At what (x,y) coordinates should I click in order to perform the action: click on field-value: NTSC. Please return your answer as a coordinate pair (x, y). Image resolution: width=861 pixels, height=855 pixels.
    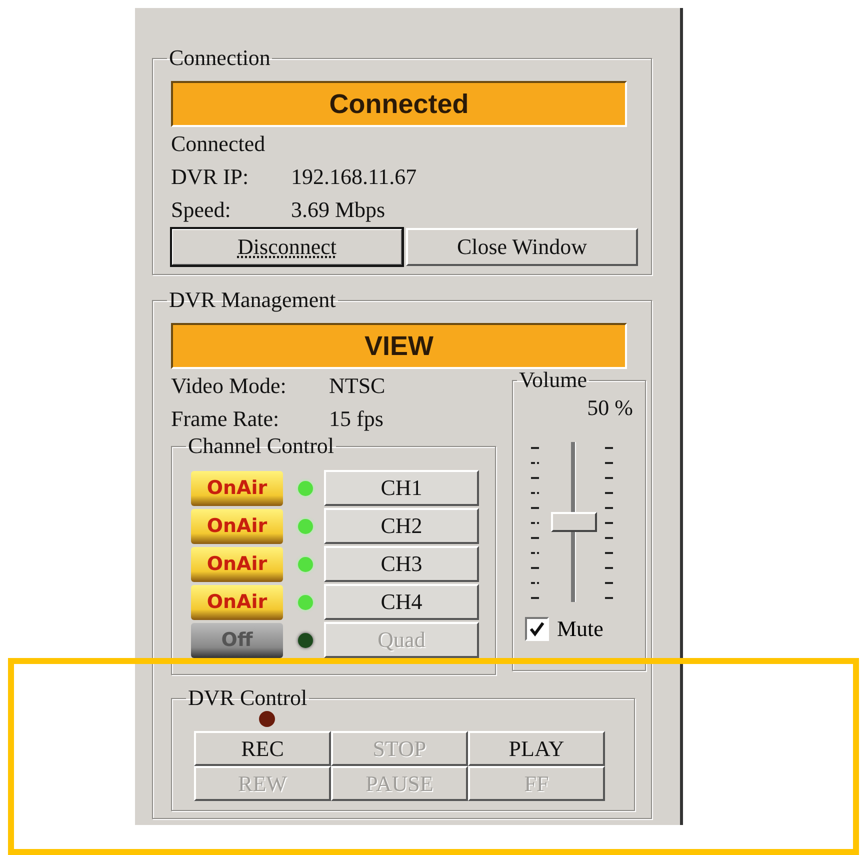
    Looking at the image, I should click on (357, 386).